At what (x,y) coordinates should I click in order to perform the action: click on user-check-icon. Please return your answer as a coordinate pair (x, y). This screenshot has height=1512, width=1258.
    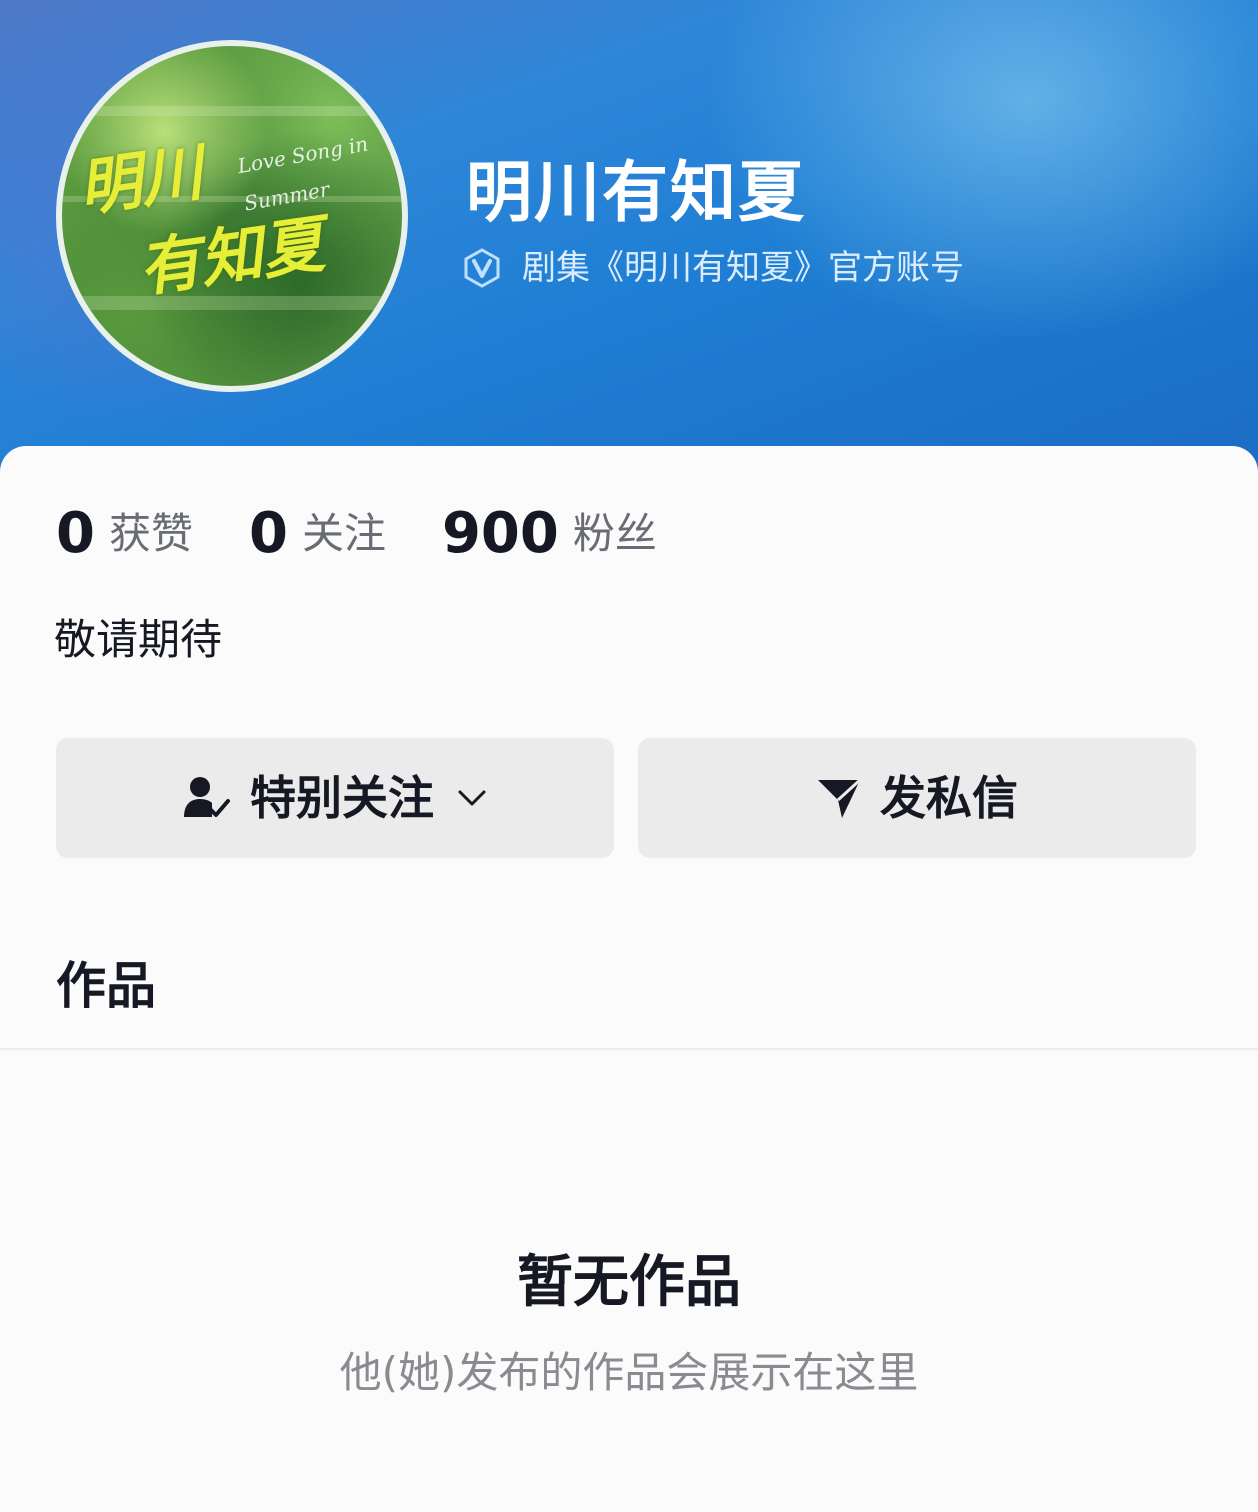
    Looking at the image, I should click on (207, 798).